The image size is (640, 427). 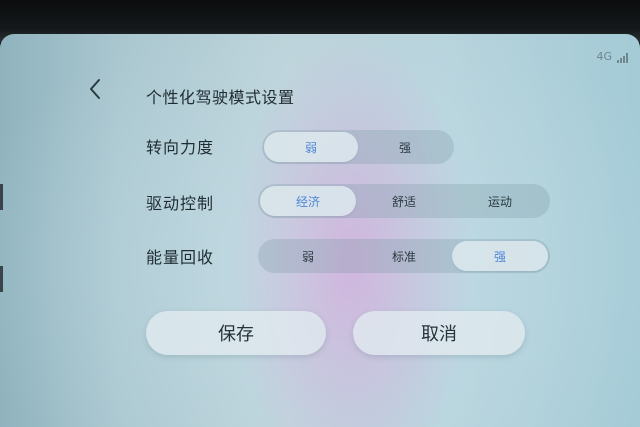 I want to click on chevron-left-icon, so click(x=95, y=89).